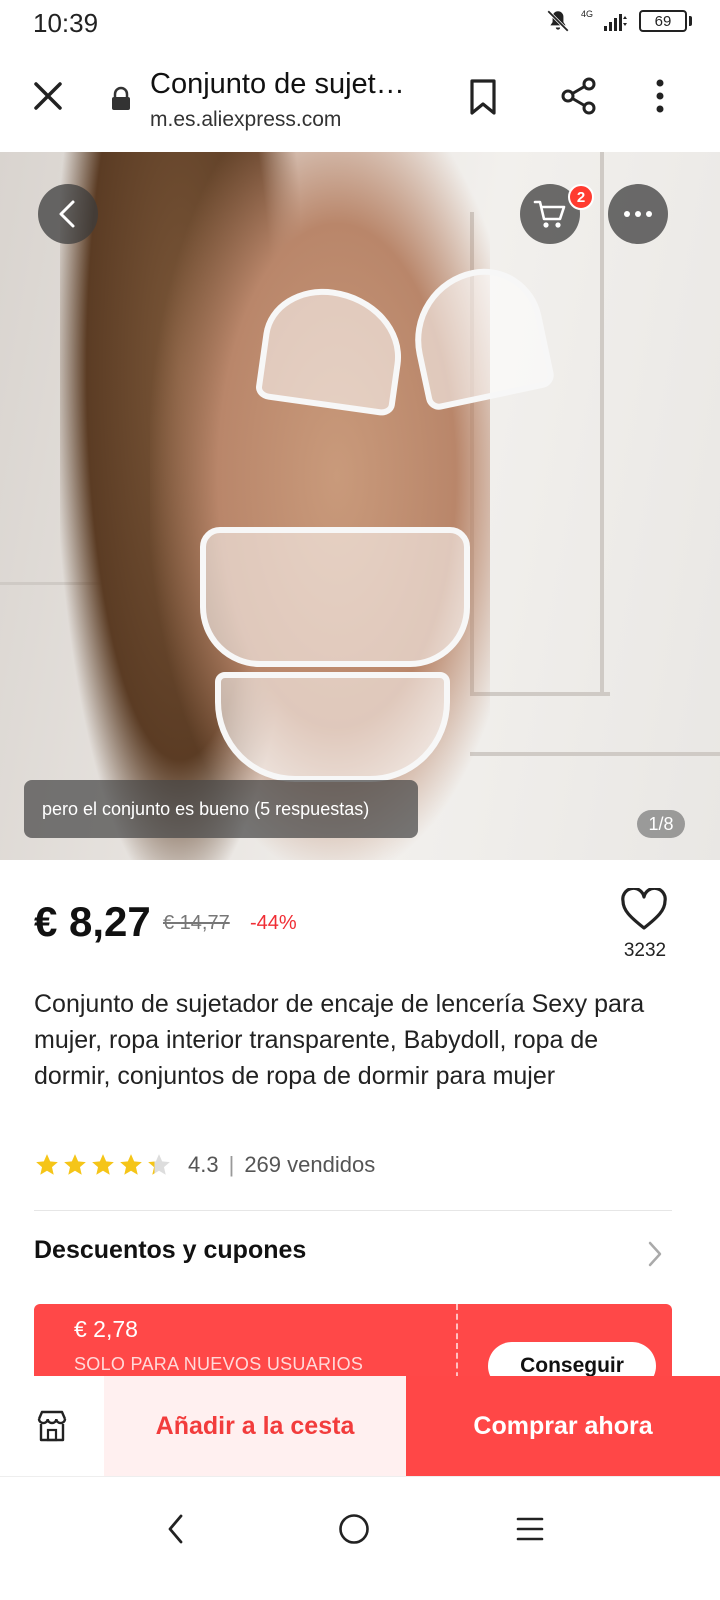 This screenshot has height=1600, width=720. What do you see at coordinates (586, 14) in the screenshot?
I see `network-type: 4G` at bounding box center [586, 14].